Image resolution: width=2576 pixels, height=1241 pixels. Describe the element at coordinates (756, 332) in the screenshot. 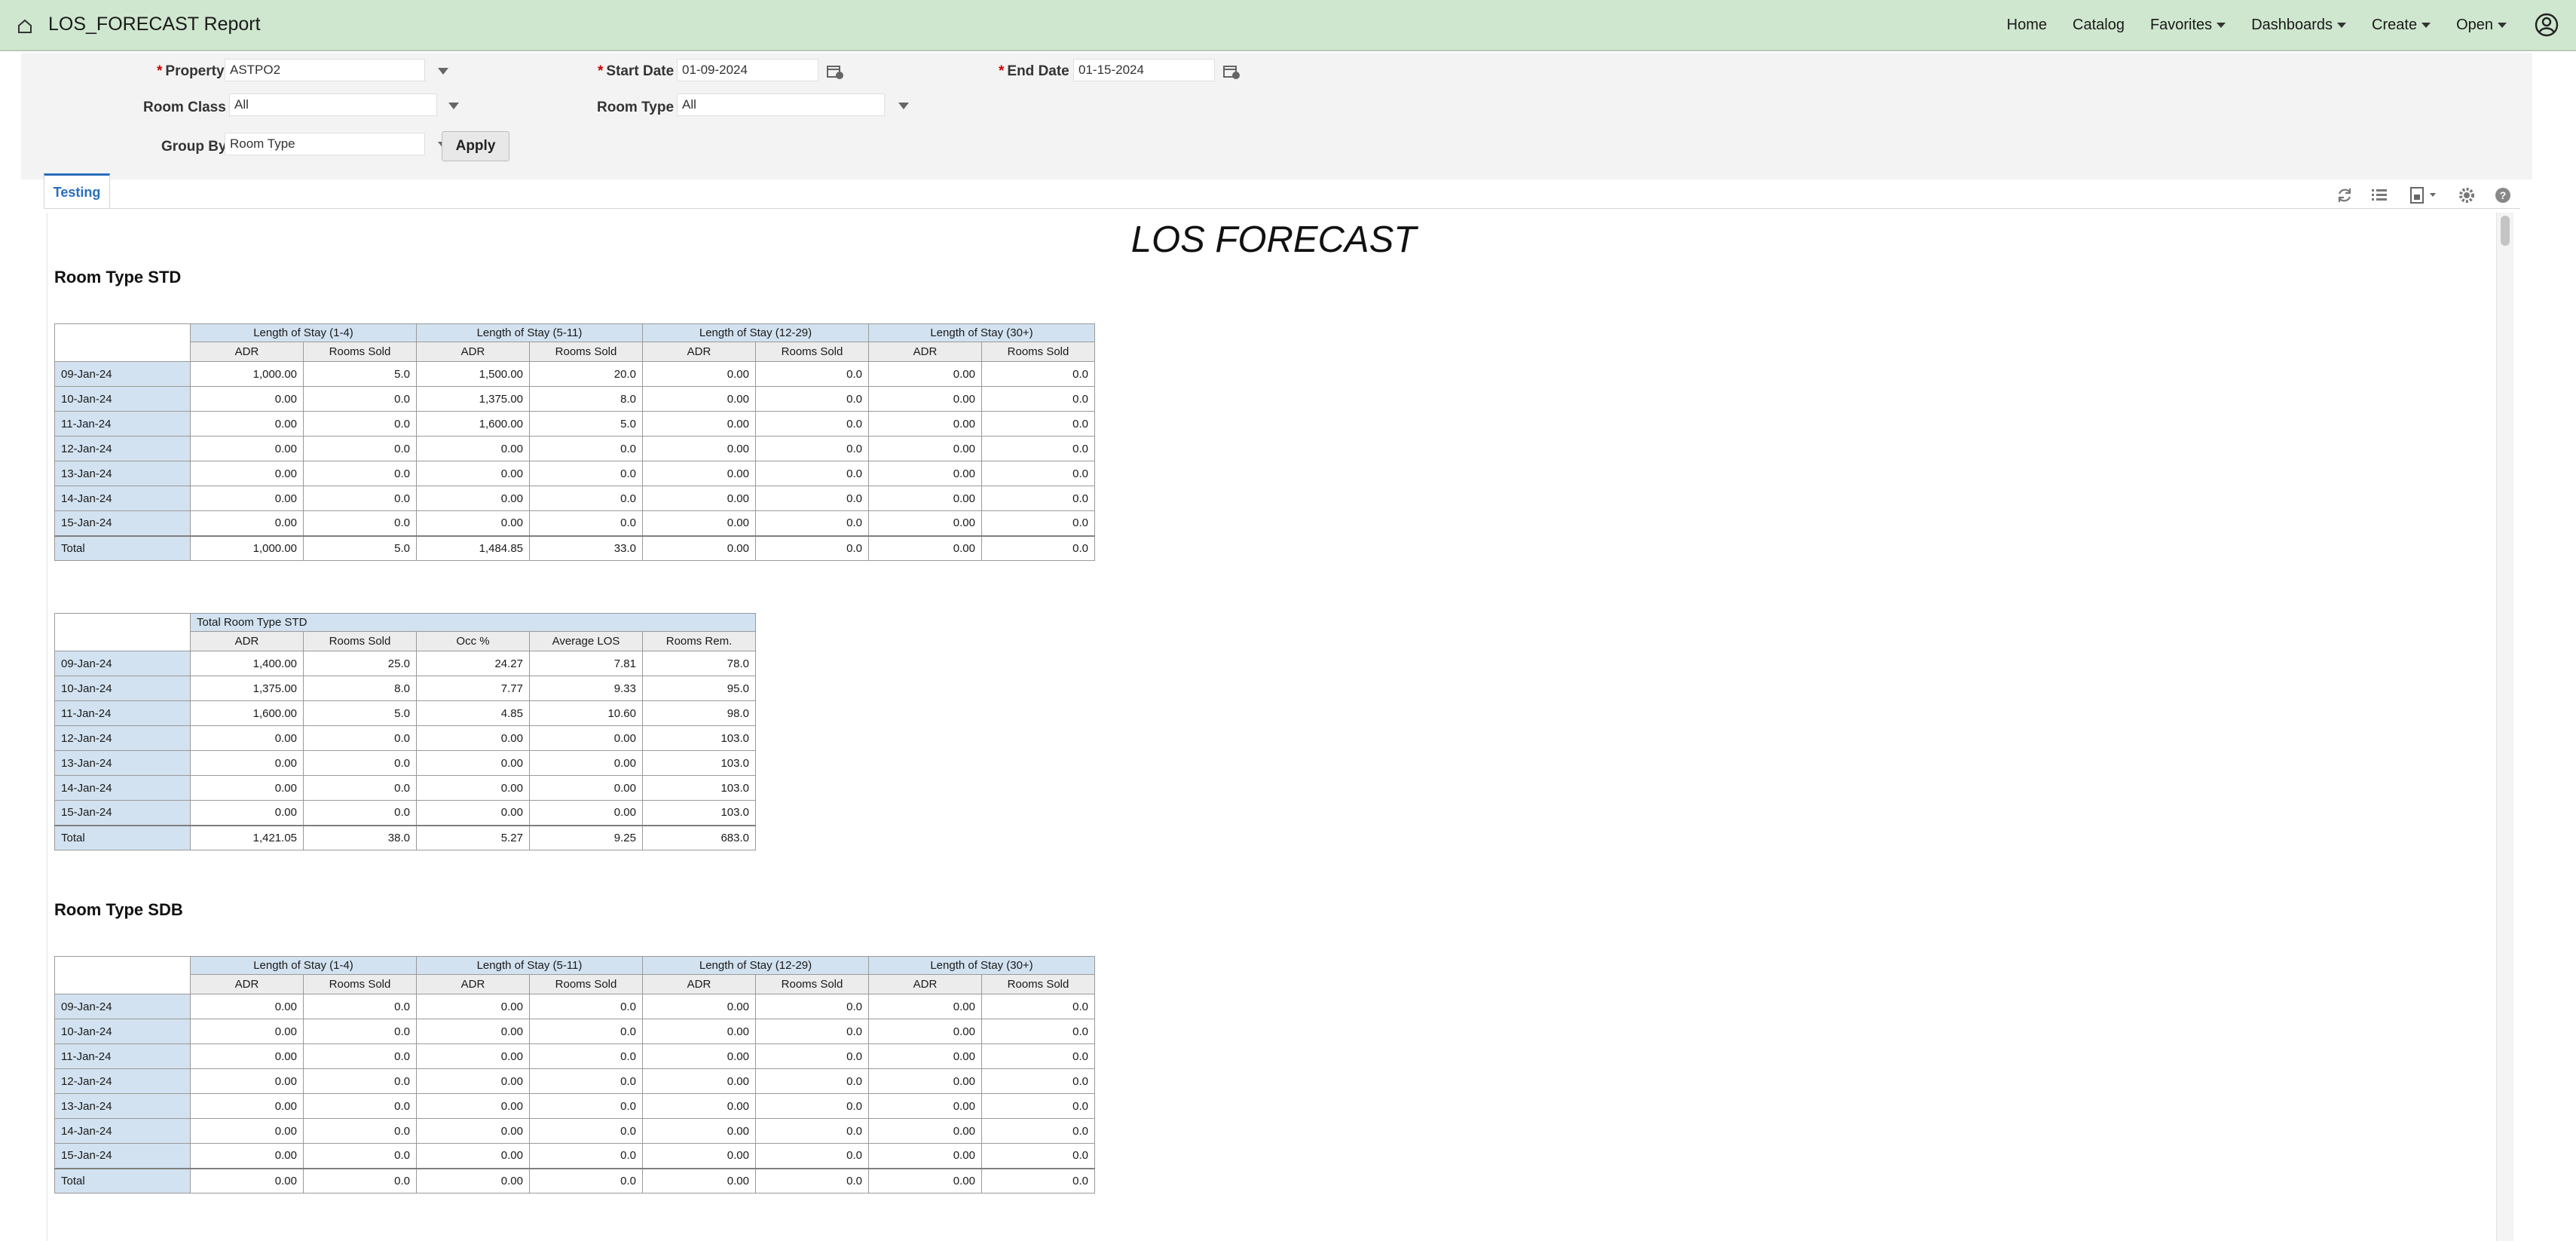

I see `column-group-header: Length of Stay (12-29)` at that location.